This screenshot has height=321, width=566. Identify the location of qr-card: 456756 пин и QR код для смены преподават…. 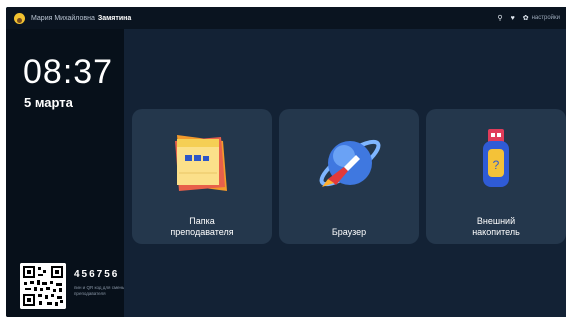
(72, 288).